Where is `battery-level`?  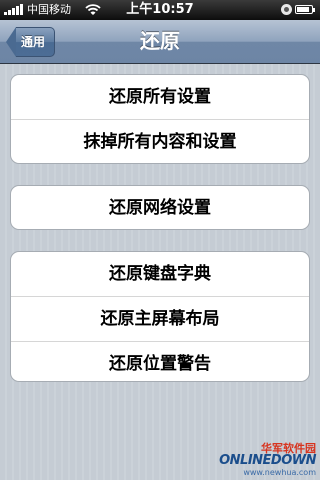 battery-level is located at coordinates (303, 9).